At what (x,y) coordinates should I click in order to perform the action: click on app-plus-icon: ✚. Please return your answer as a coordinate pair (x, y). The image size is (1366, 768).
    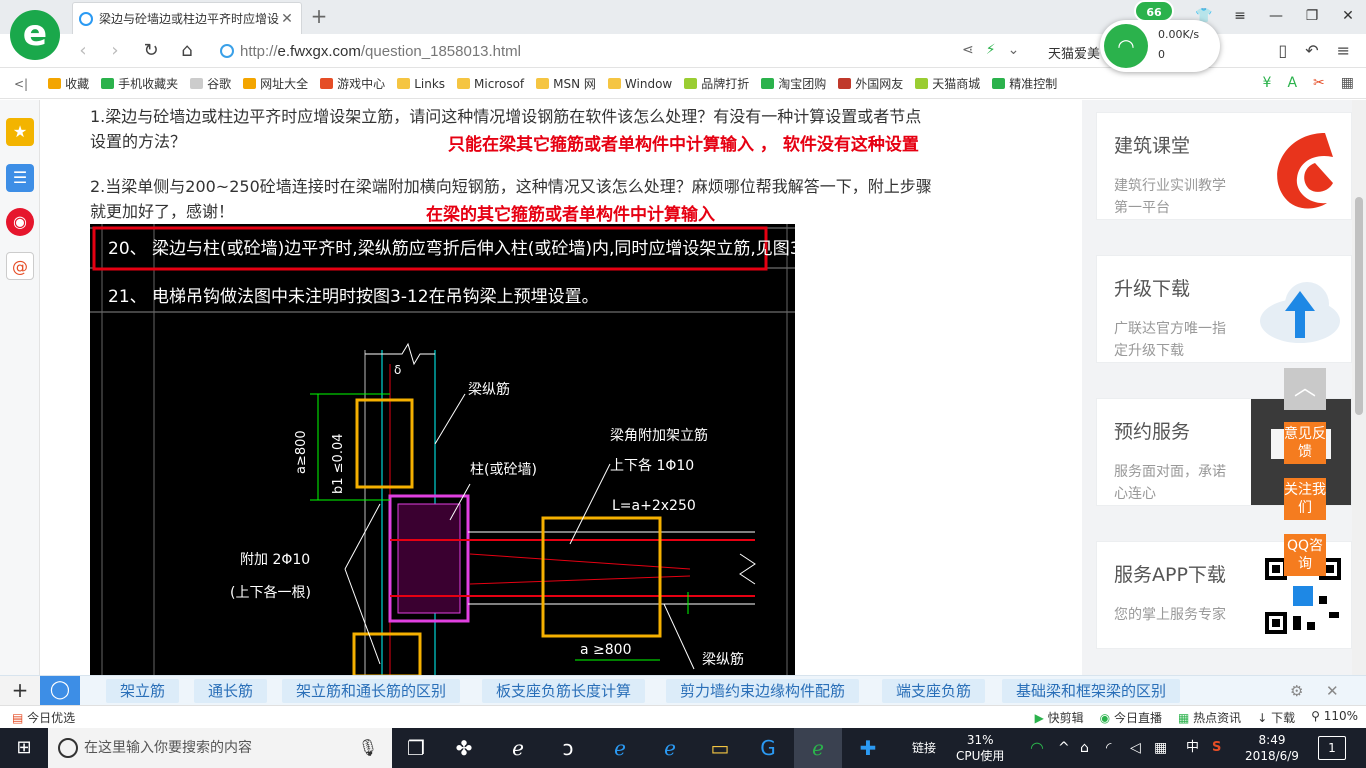
    Looking at the image, I should click on (868, 748).